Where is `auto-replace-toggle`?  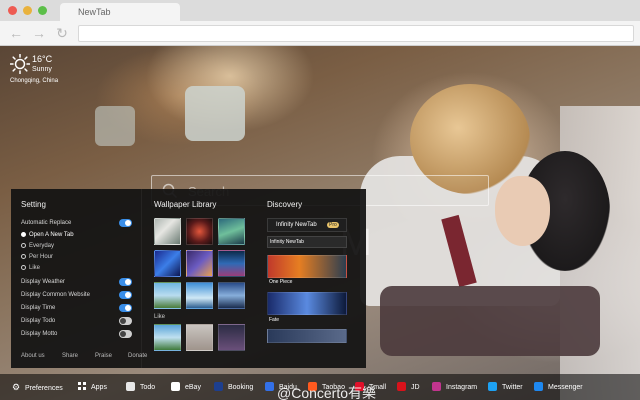
auto-replace-toggle is located at coordinates (125, 223).